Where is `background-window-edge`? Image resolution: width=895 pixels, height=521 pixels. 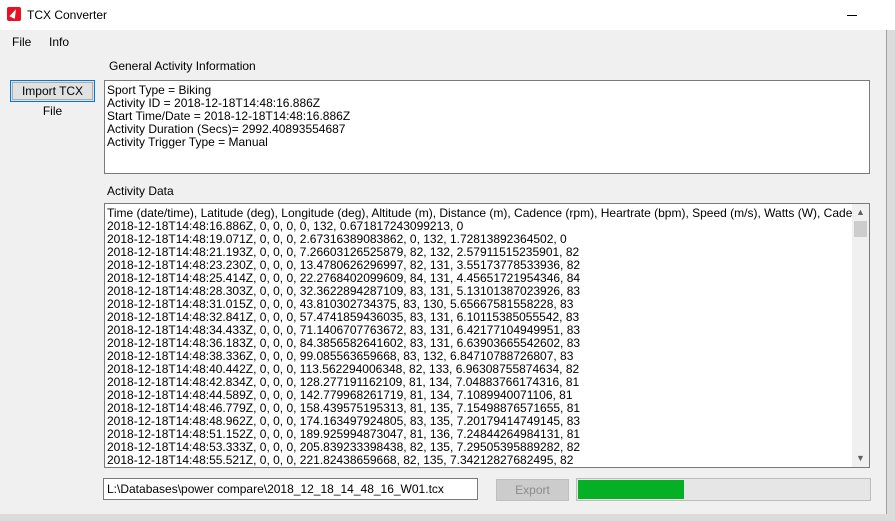
background-window-edge is located at coordinates (890, 275).